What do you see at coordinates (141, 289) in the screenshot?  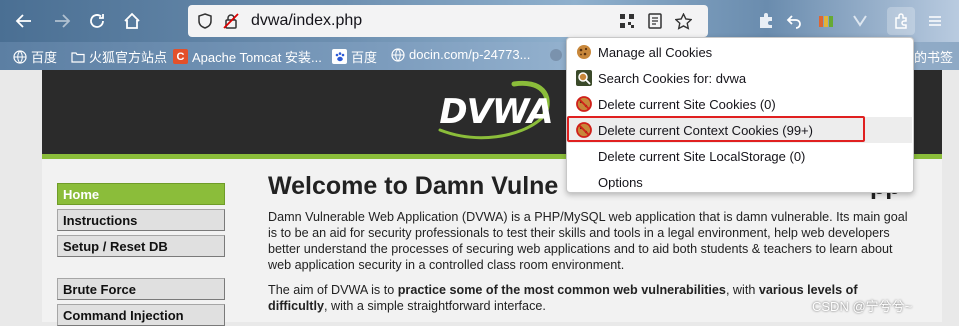 I see `menu-item-brute-force: Brute Force` at bounding box center [141, 289].